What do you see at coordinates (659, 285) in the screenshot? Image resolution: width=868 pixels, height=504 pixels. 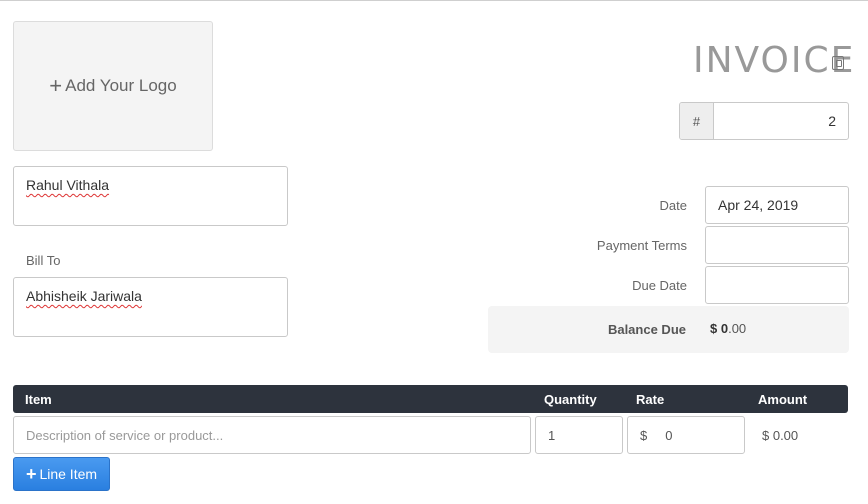 I see `due-date-label: Due Date` at bounding box center [659, 285].